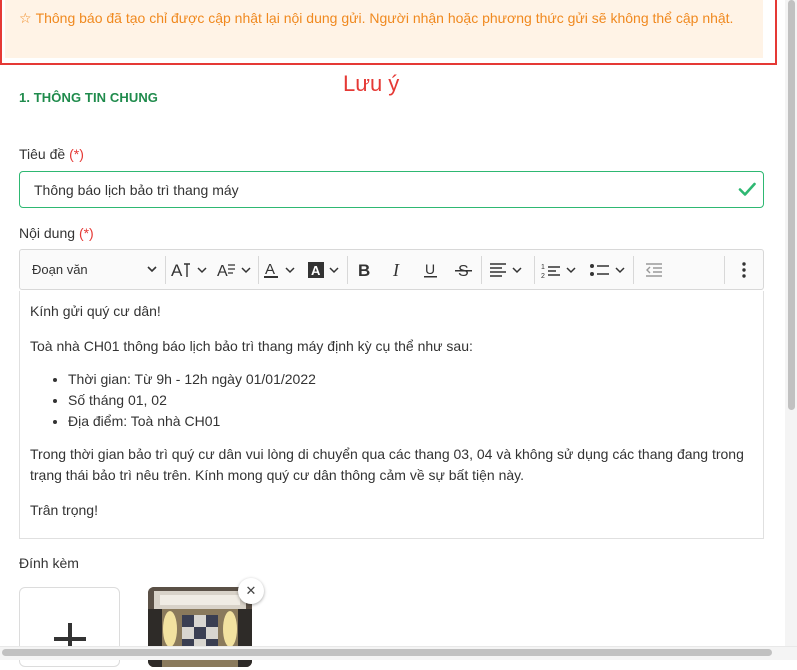 The width and height of the screenshot is (797, 670). I want to click on font-color-icon: A, so click(279, 269).